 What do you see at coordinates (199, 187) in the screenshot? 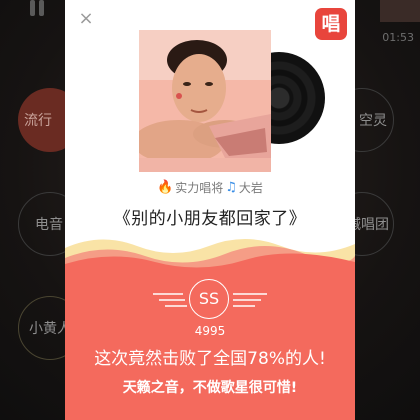
I see `singer-prefix: 实力唱将` at bounding box center [199, 187].